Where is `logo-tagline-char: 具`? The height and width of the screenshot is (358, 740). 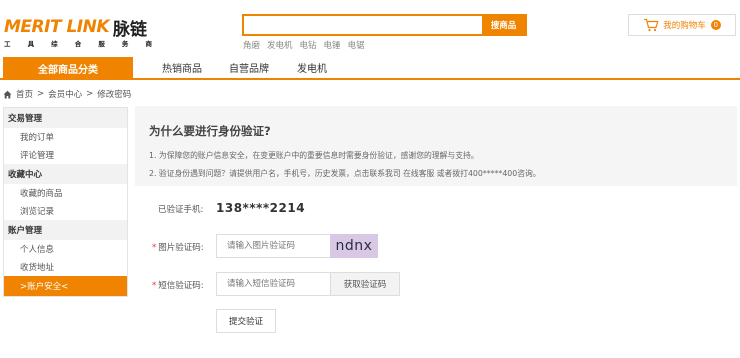 logo-tagline-char: 具 is located at coordinates (31, 44).